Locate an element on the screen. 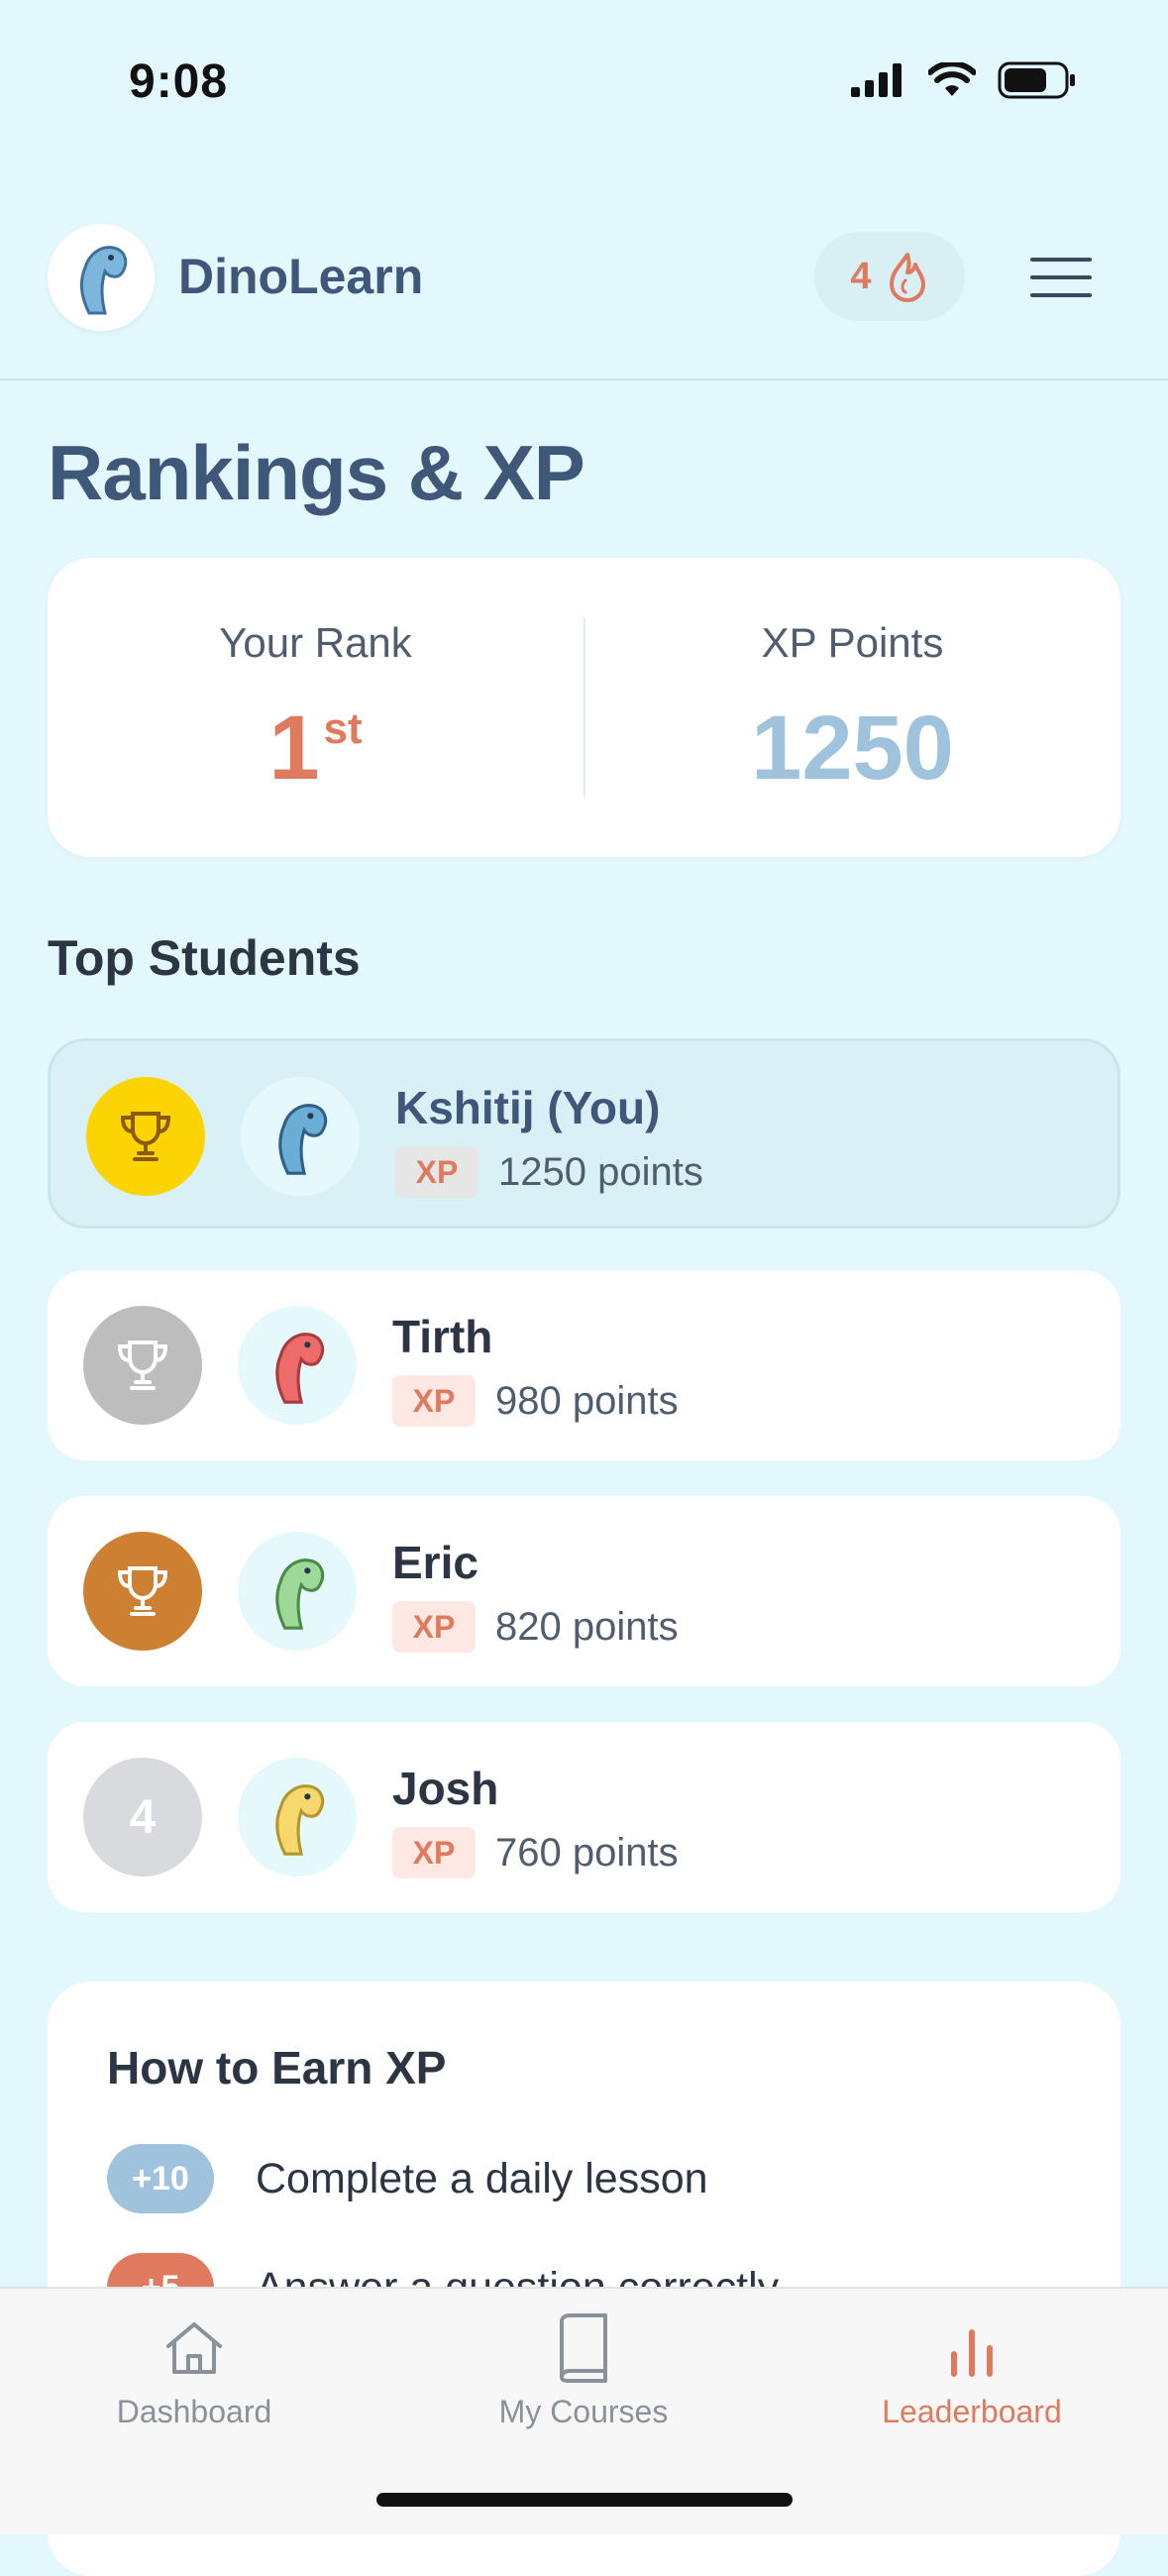 The image size is (1168, 2576). rank-number: 1 is located at coordinates (294, 748).